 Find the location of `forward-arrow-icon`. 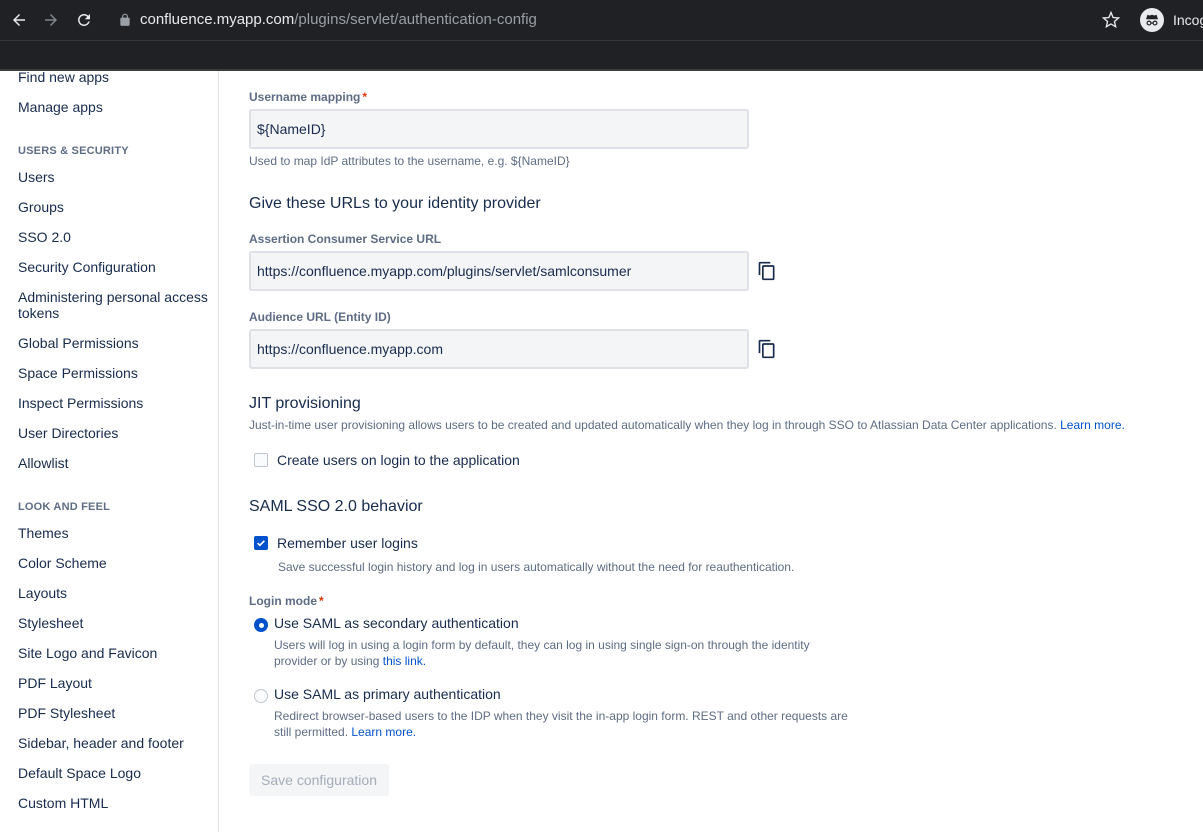

forward-arrow-icon is located at coordinates (51, 20).